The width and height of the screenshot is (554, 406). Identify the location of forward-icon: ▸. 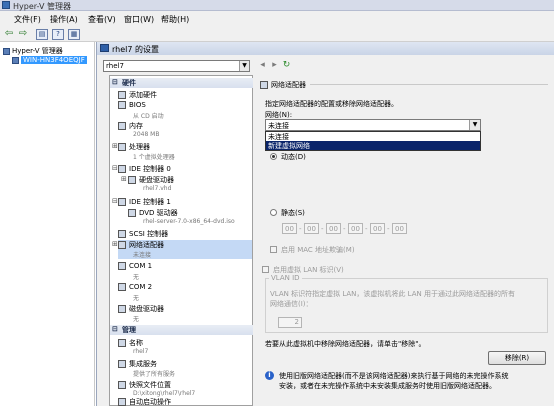
(274, 65).